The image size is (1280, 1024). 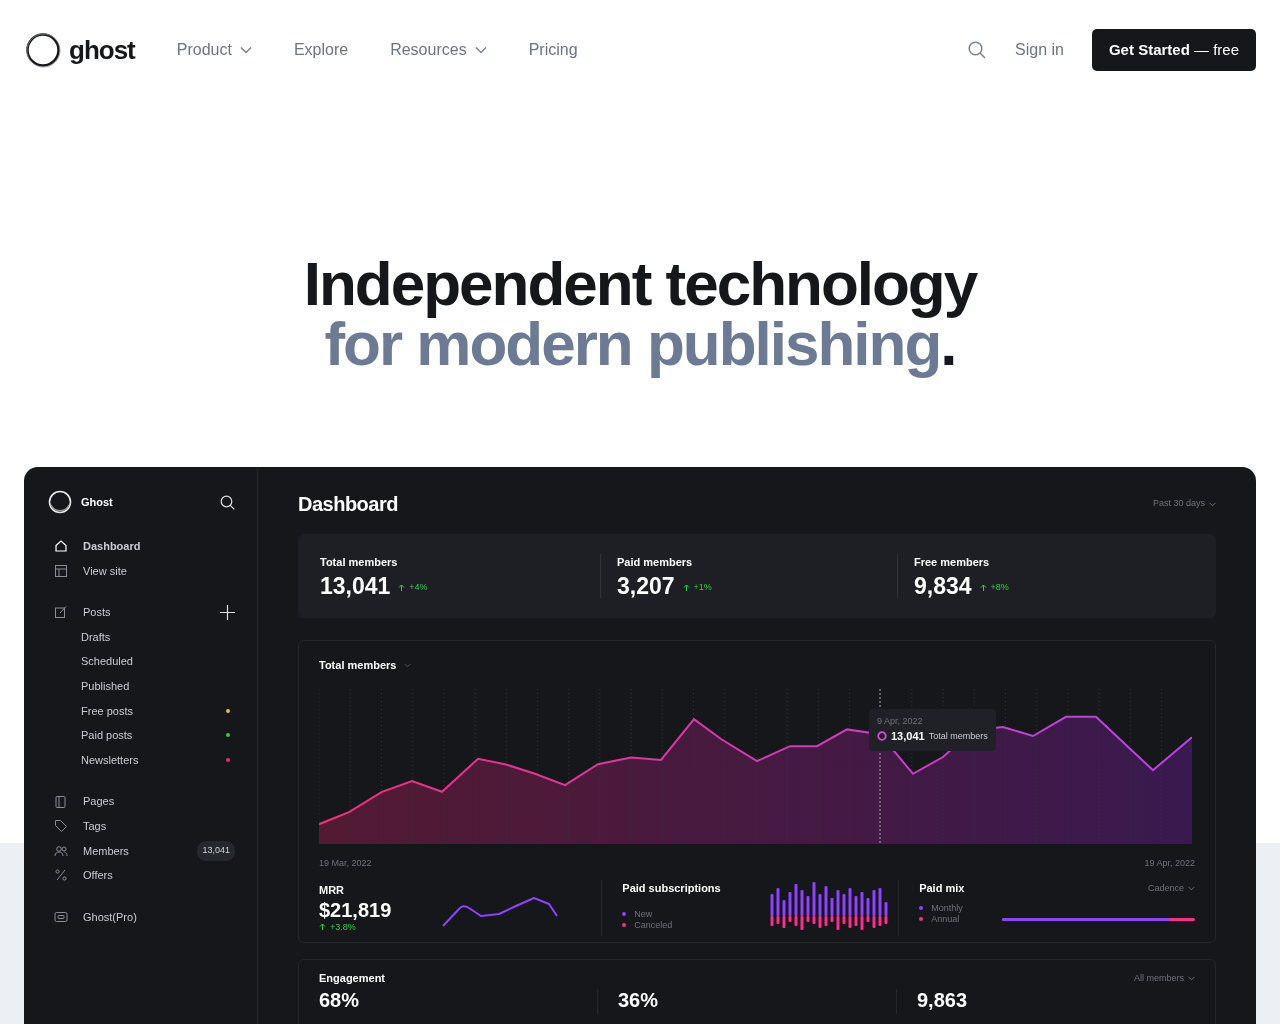 I want to click on sidebar-item: Newsletters, so click(x=110, y=760).